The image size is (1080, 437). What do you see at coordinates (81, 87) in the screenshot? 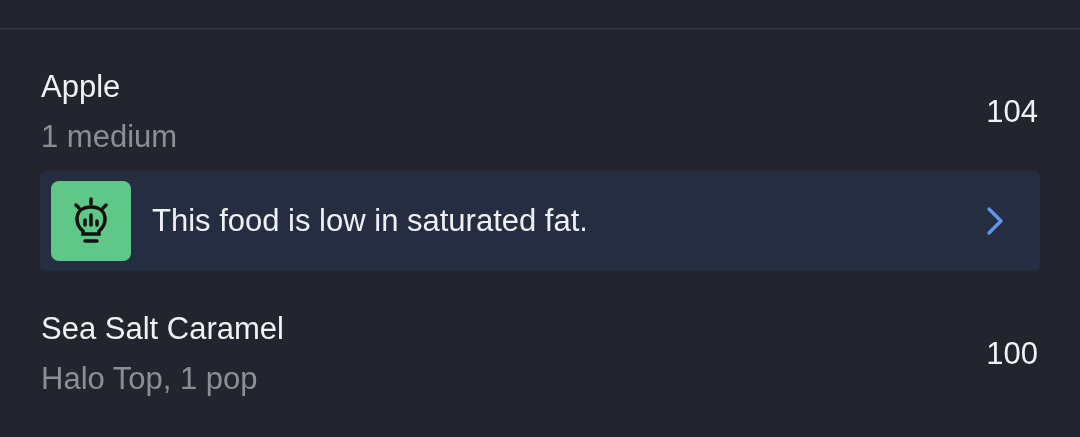
I see `food-name: Apple` at bounding box center [81, 87].